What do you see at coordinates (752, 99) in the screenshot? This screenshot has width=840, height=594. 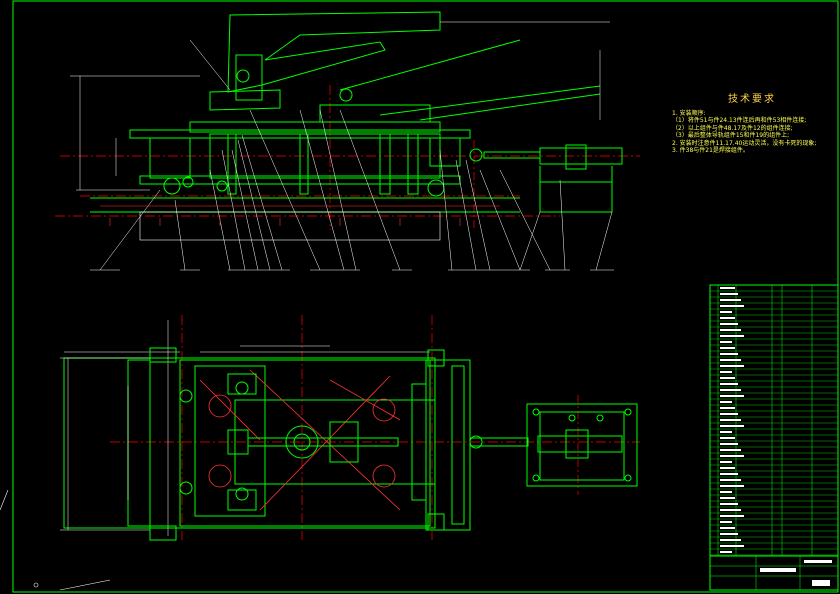 I see `technical-requirements-title: 技术要求` at bounding box center [752, 99].